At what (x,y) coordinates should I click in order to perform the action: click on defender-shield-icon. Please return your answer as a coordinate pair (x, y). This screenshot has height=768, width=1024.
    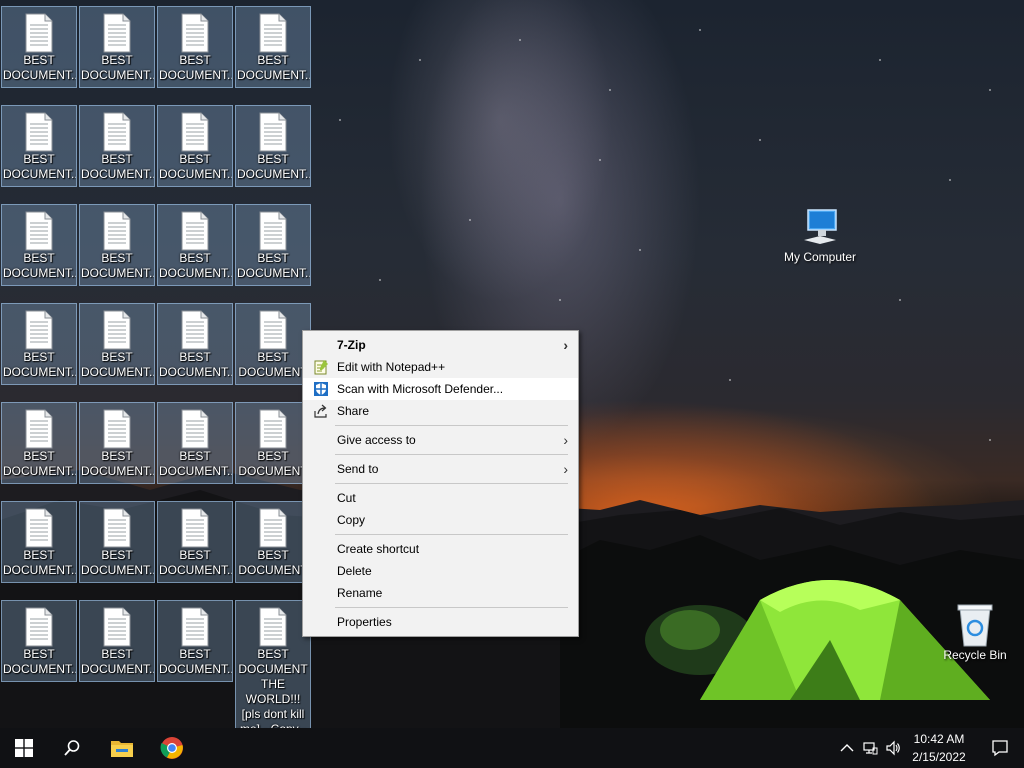
    Looking at the image, I should click on (321, 389).